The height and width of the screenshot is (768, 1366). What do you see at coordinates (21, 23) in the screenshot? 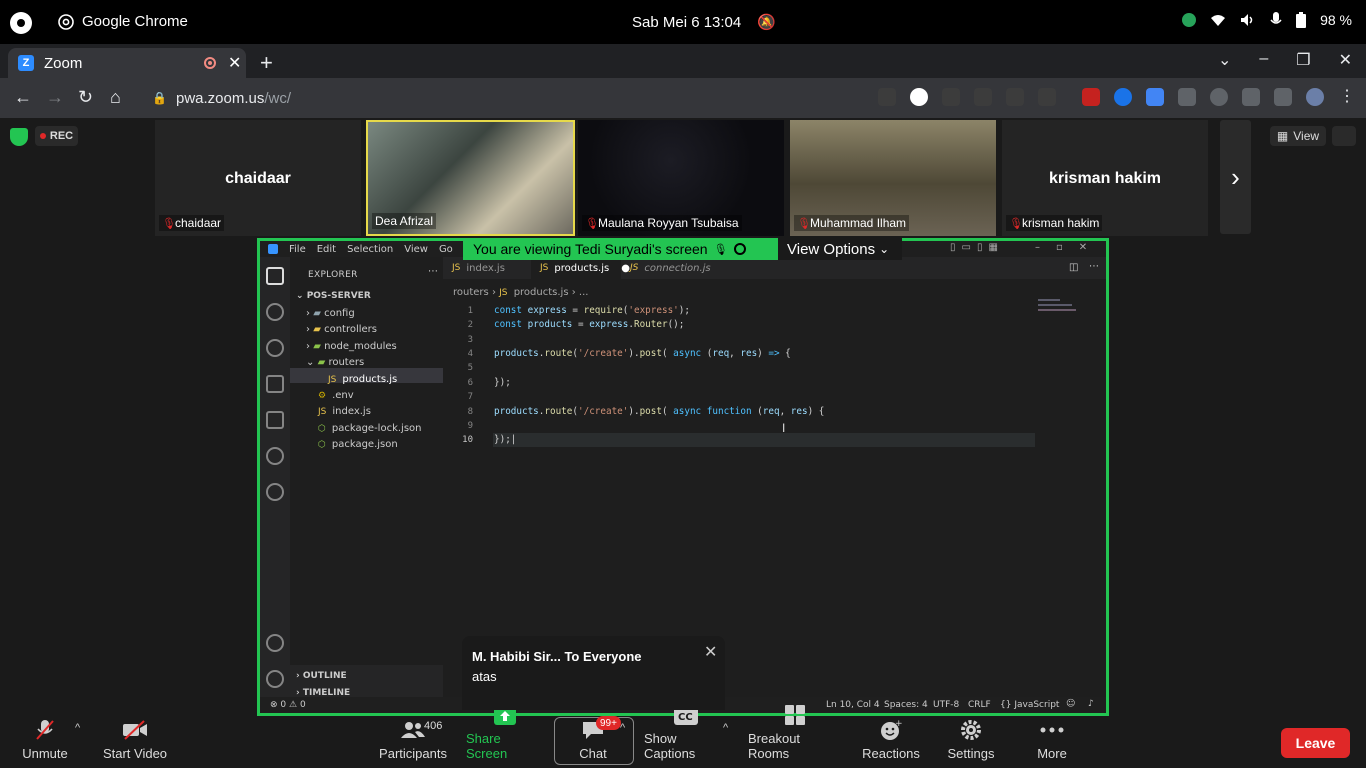
I see `activities-icon` at bounding box center [21, 23].